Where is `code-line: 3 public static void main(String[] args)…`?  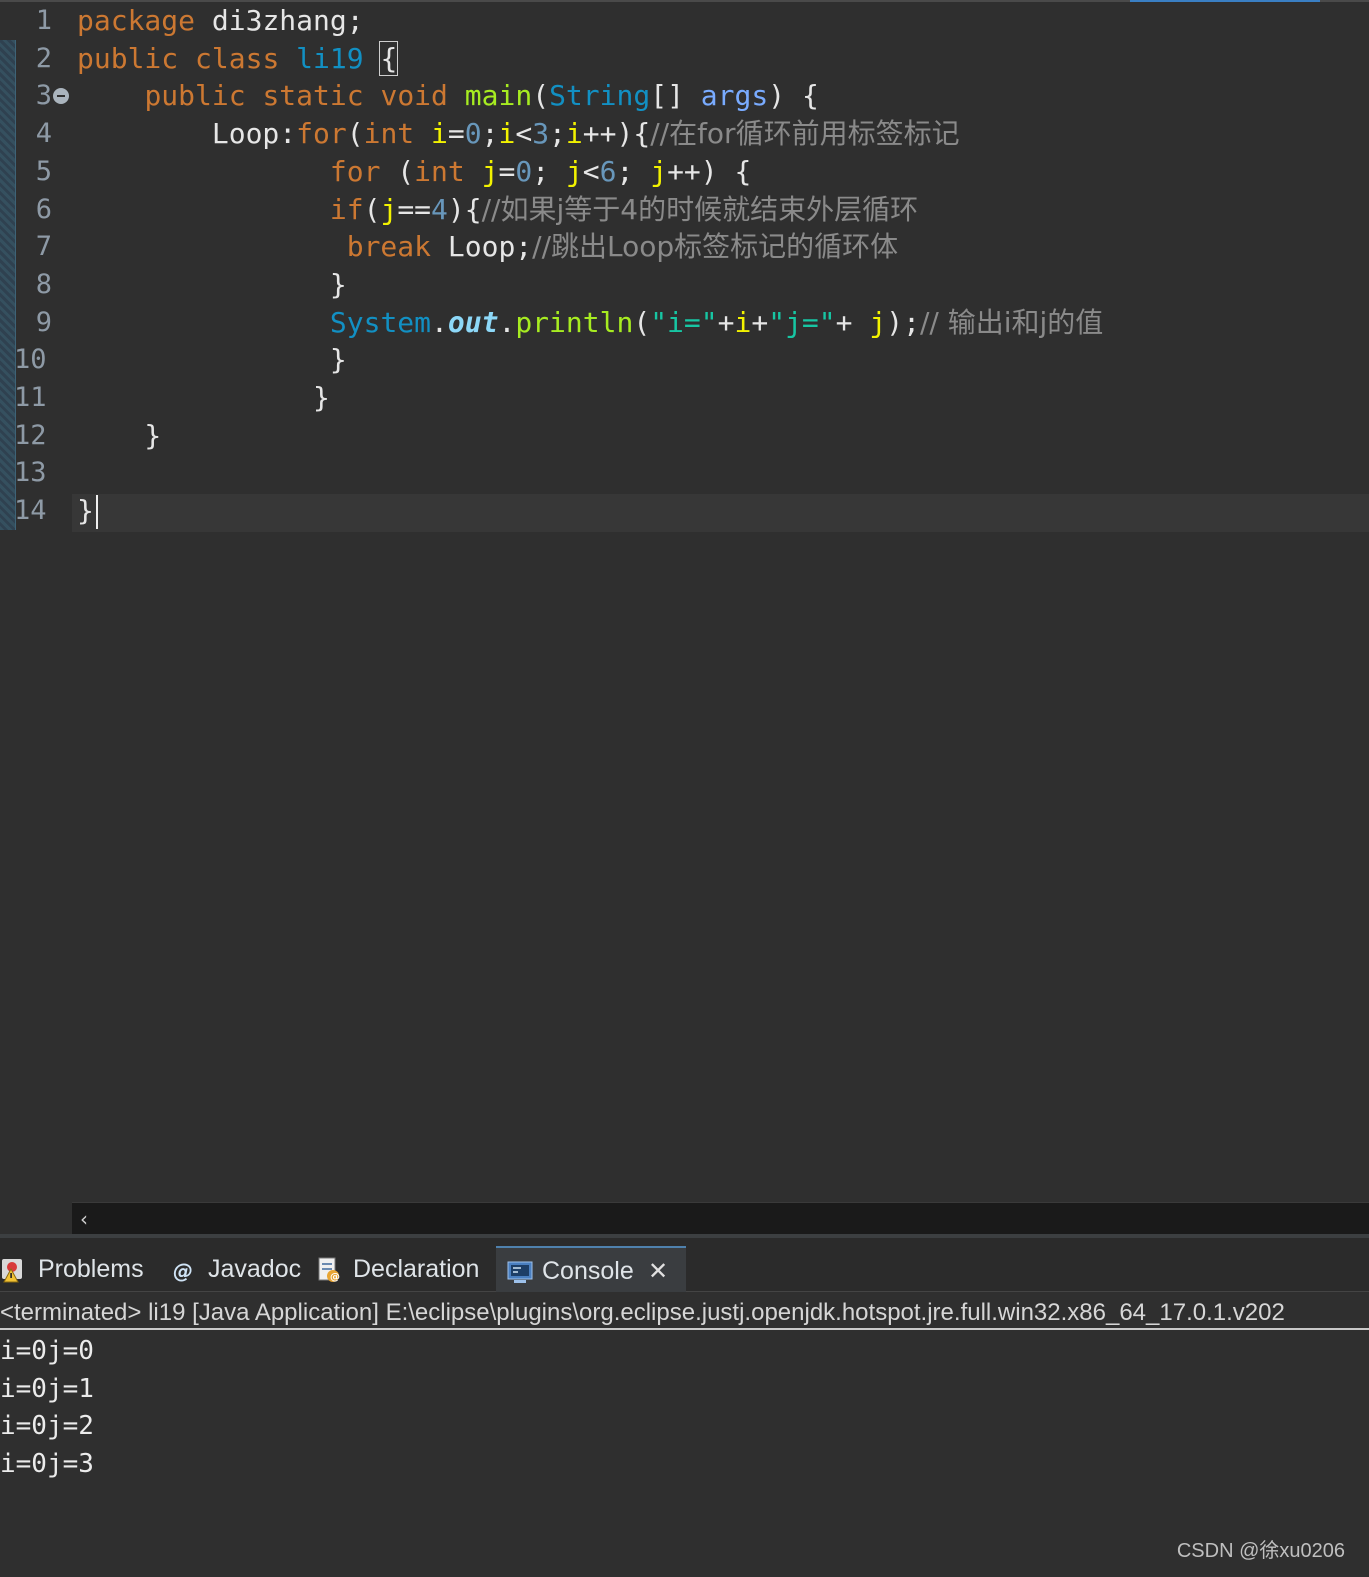
code-line: 3 public static void main(String[] args)… is located at coordinates (684, 96).